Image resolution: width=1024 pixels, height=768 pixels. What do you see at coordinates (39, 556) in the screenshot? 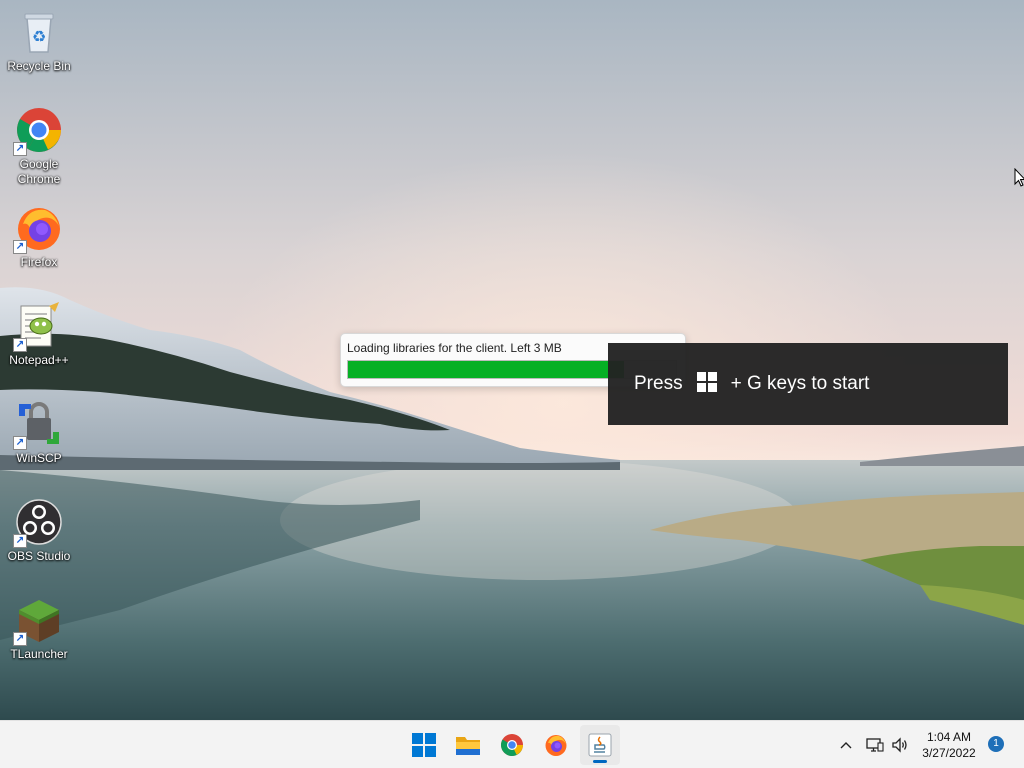
I see `desktop-icon-label: OBS Studio` at bounding box center [39, 556].